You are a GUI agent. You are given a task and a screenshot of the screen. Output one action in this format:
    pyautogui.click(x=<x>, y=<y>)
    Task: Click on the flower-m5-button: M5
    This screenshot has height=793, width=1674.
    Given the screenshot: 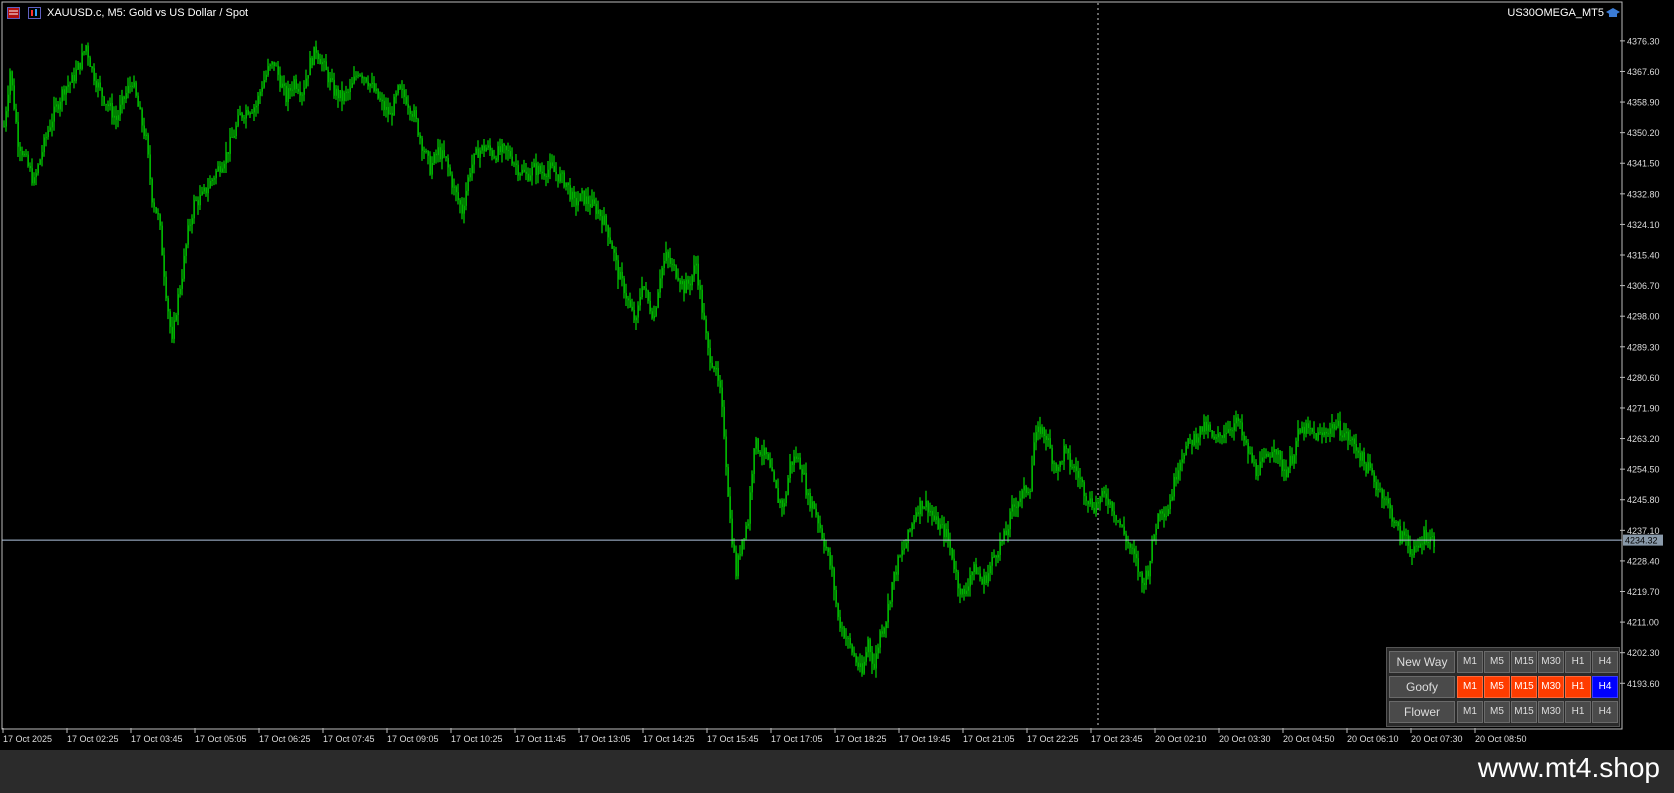 What is the action you would take?
    pyautogui.click(x=1497, y=712)
    